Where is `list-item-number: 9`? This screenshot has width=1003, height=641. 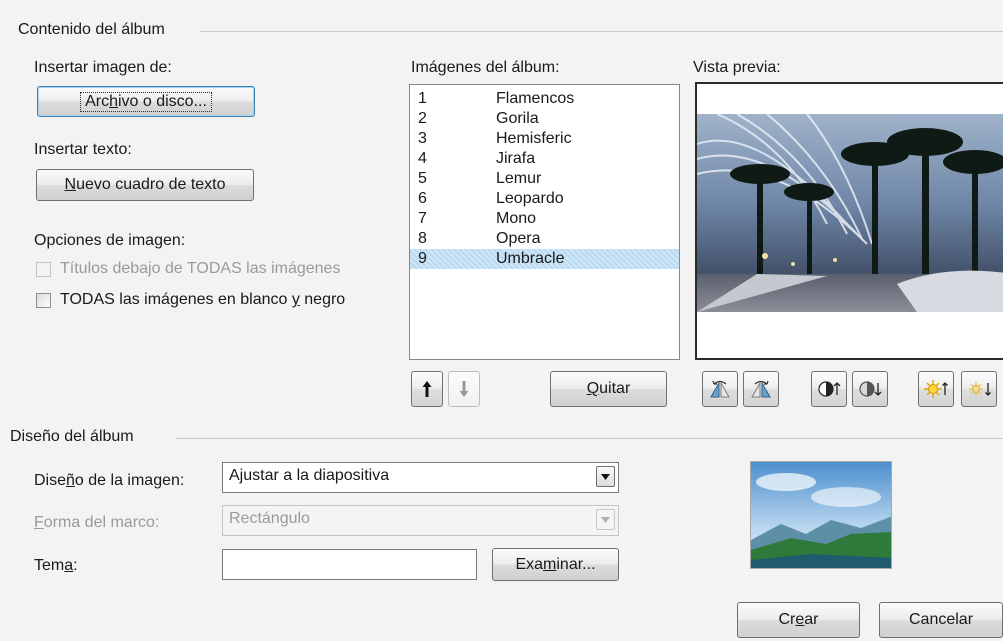 list-item-number: 9 is located at coordinates (422, 258).